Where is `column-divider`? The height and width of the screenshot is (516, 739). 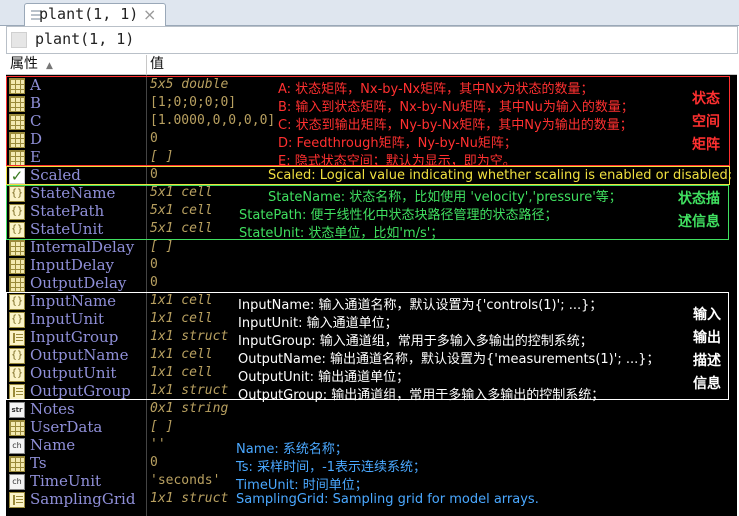 column-divider is located at coordinates (146, 64).